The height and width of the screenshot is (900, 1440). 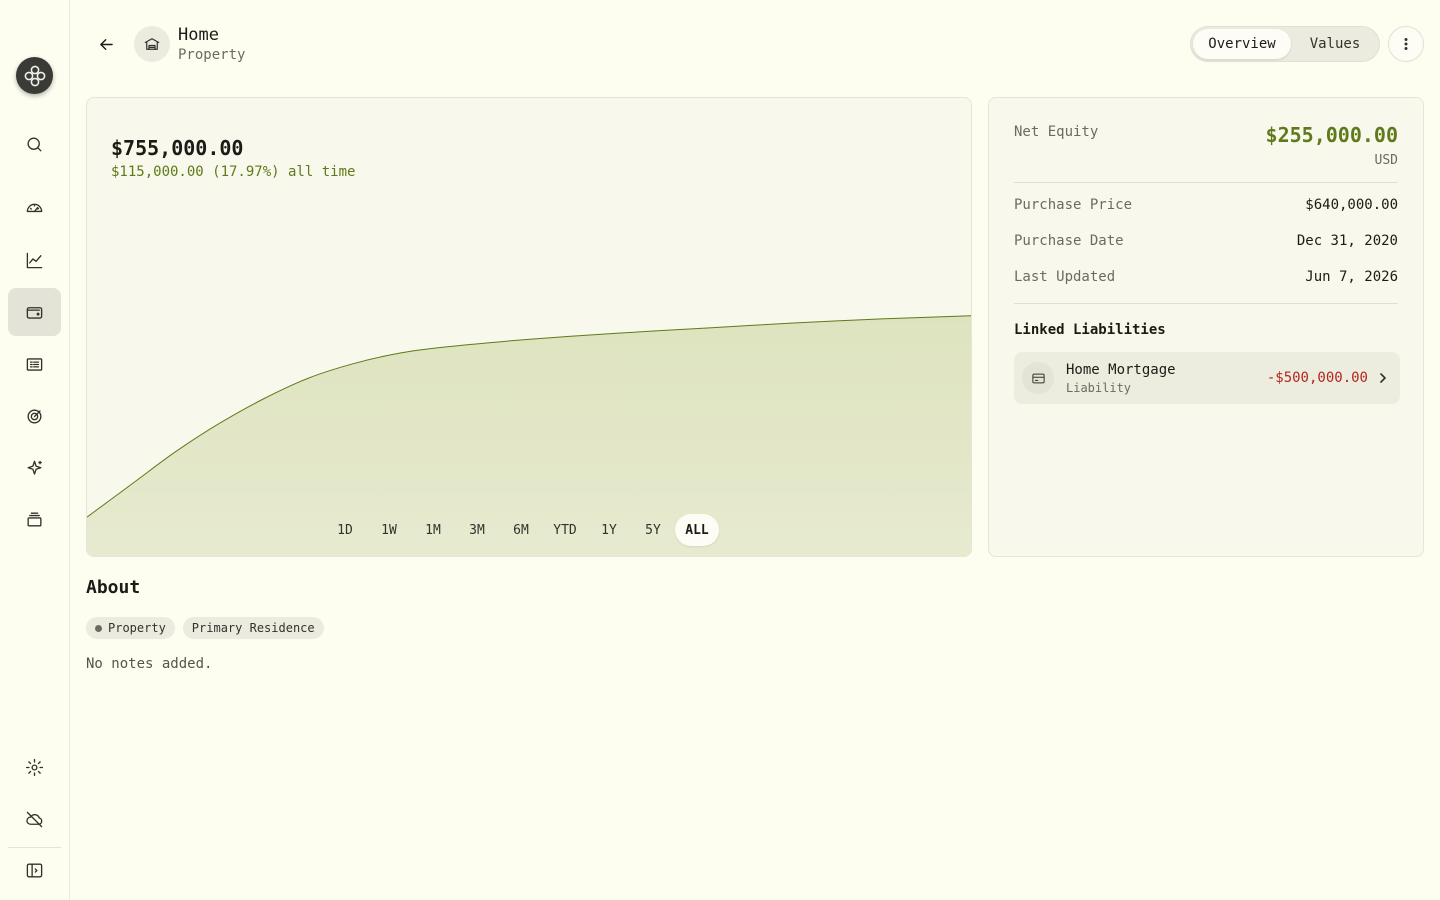 What do you see at coordinates (1065, 277) in the screenshot?
I see `last-updated-label: Last Updated` at bounding box center [1065, 277].